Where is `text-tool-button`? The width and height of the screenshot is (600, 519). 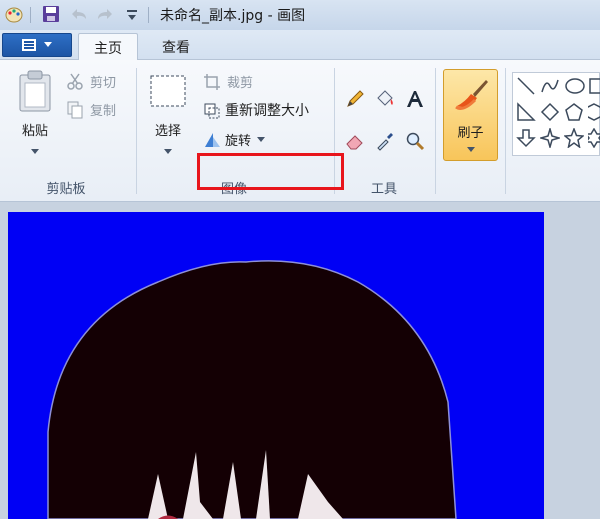
text-tool-button is located at coordinates (415, 99).